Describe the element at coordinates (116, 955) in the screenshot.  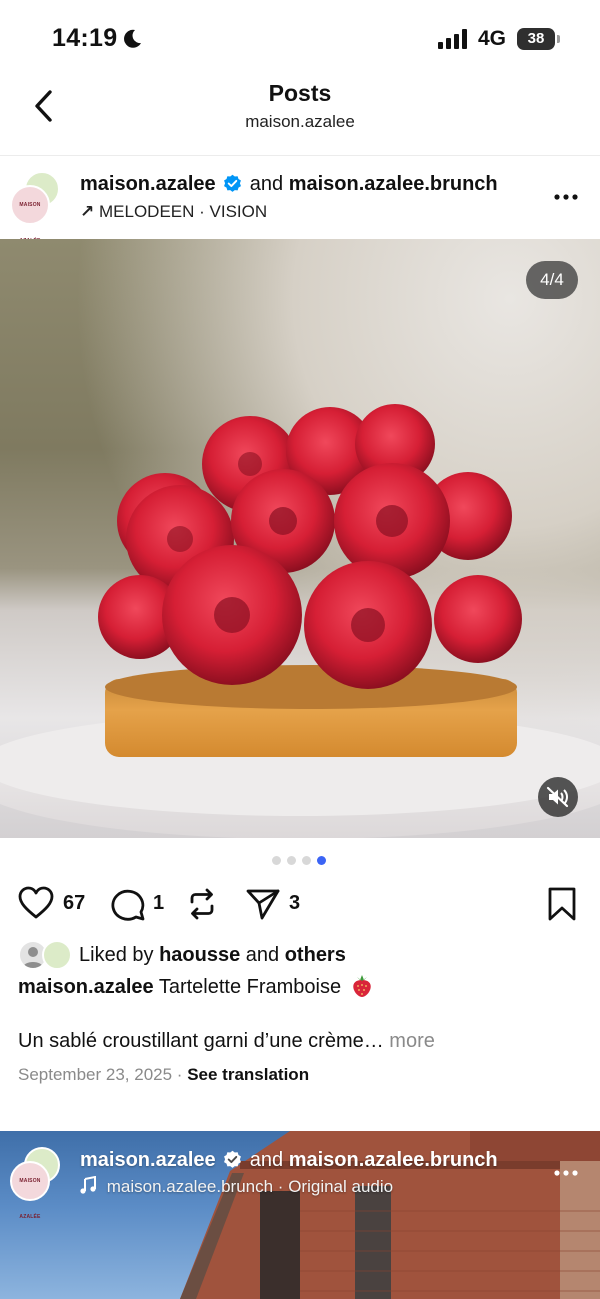
I see `likes-prefix: Liked by` at that location.